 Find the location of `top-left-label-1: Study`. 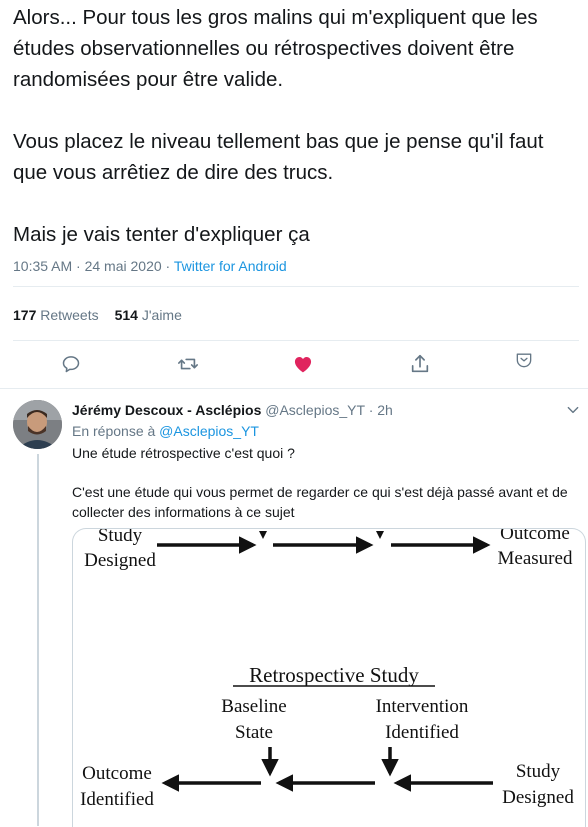

top-left-label-1: Study is located at coordinates (120, 537).